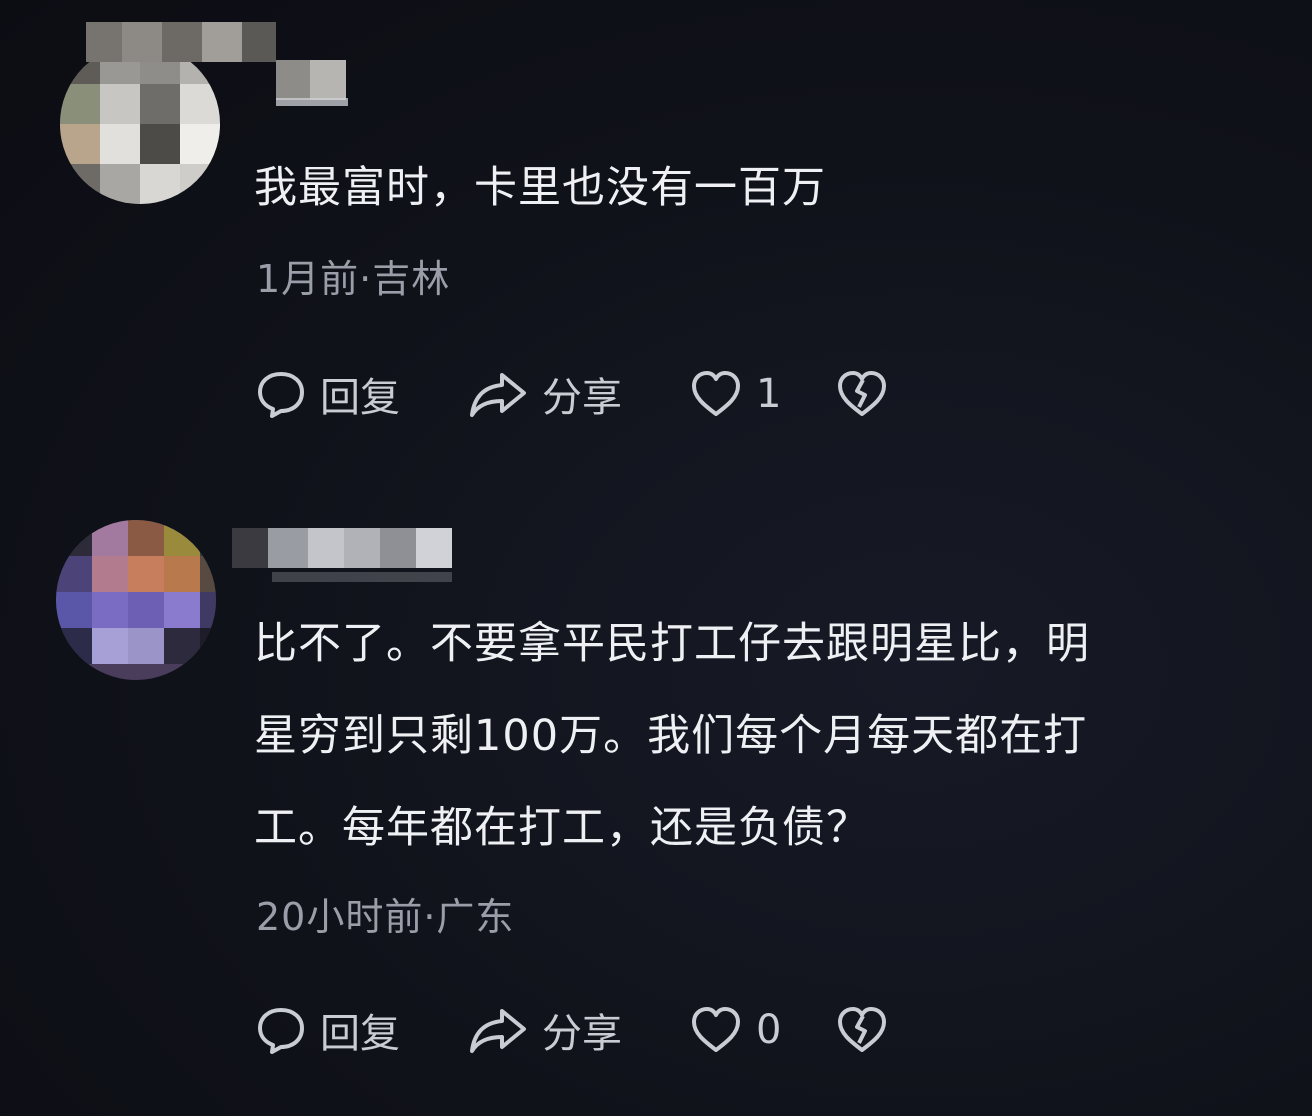 Image resolution: width=1312 pixels, height=1116 pixels. I want to click on like-count: 0, so click(769, 1030).